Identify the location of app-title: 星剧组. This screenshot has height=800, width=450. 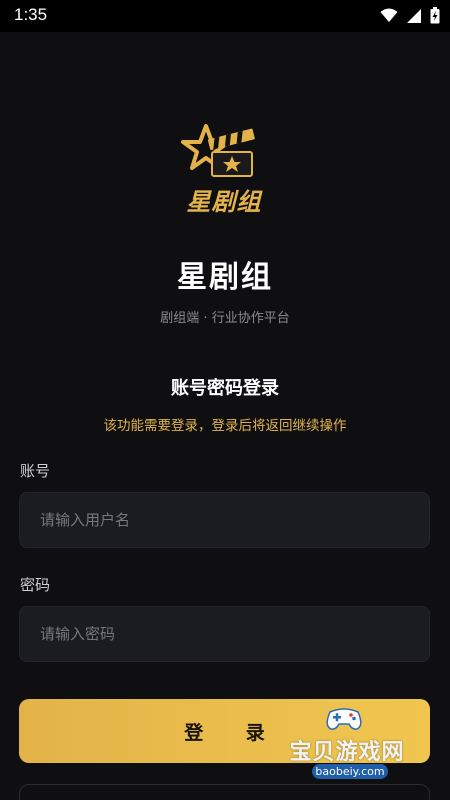
(225, 277).